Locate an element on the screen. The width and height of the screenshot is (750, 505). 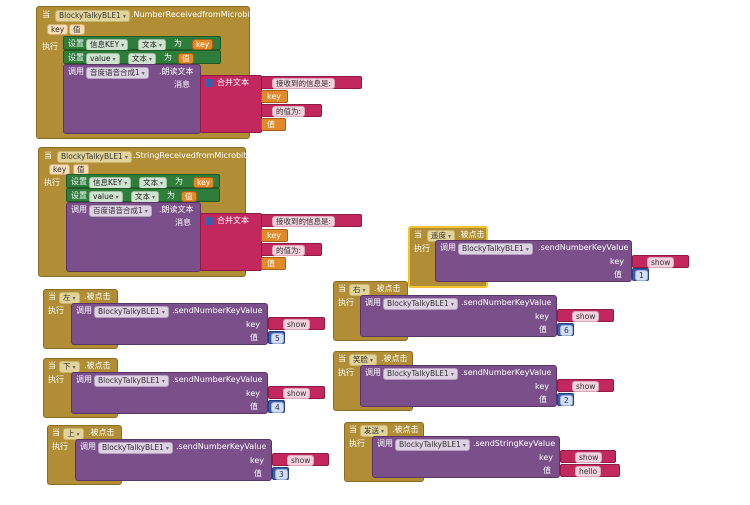
number-value: 3 is located at coordinates (281, 474).